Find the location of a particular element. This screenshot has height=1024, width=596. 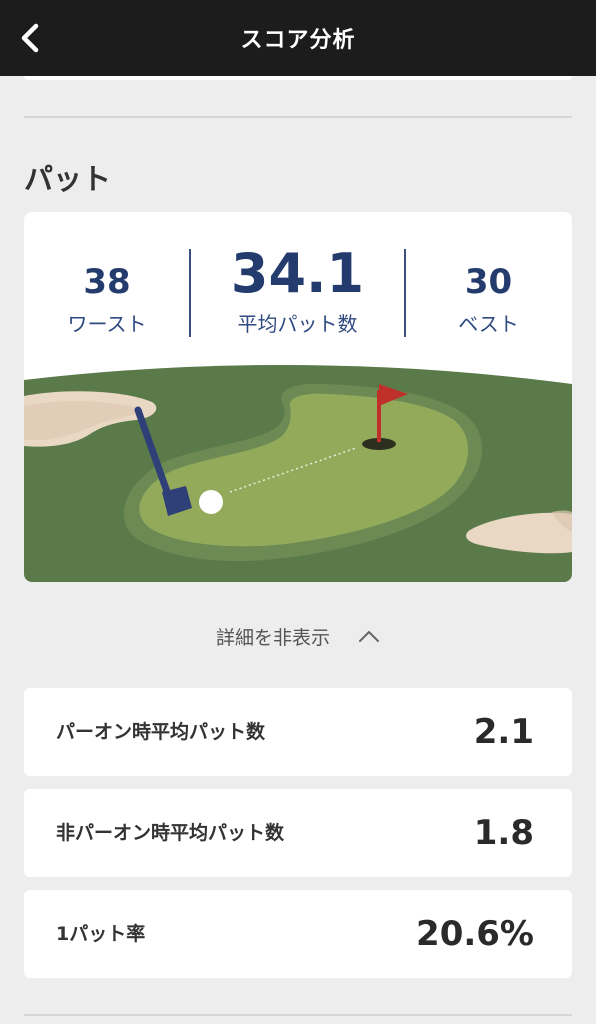

stat-average-value: 34.1 is located at coordinates (297, 273).